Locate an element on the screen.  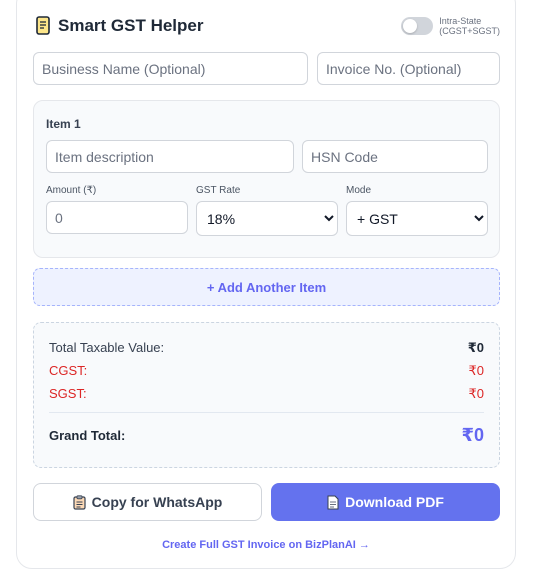
taxable-row: Total Taxable Value: ₹0 is located at coordinates (266, 348).